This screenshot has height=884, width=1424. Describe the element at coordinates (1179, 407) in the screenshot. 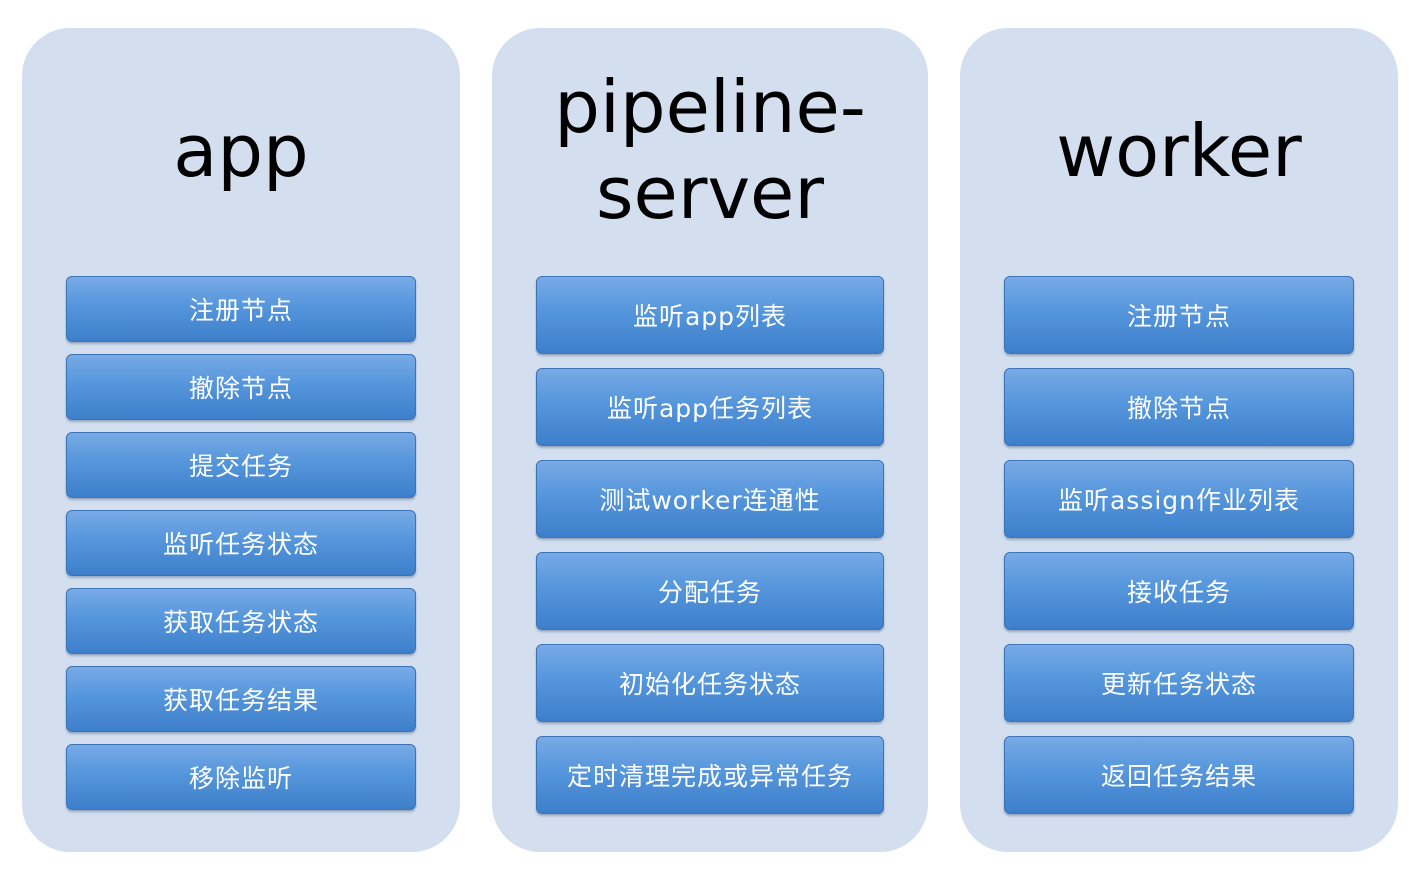

I see `worker-item-remove-node: 撤除节点` at that location.